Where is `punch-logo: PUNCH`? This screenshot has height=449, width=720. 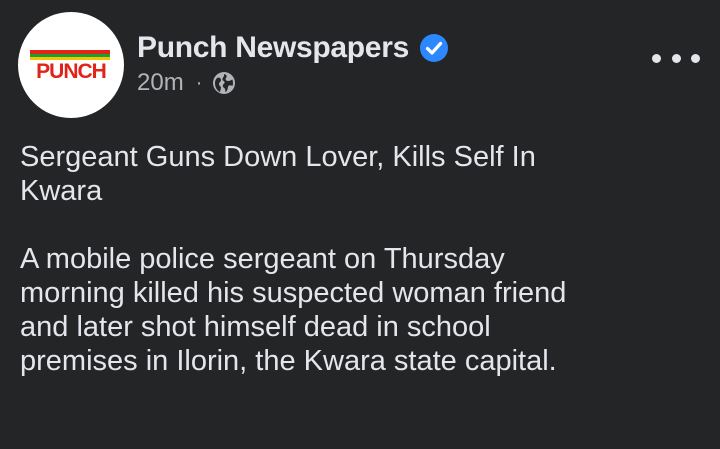
punch-logo: PUNCH is located at coordinates (70, 66).